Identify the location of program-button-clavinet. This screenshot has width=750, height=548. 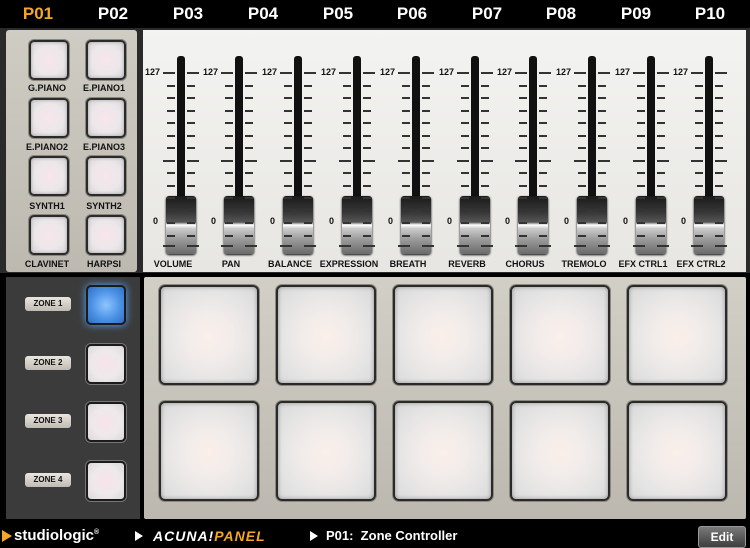
(49, 235).